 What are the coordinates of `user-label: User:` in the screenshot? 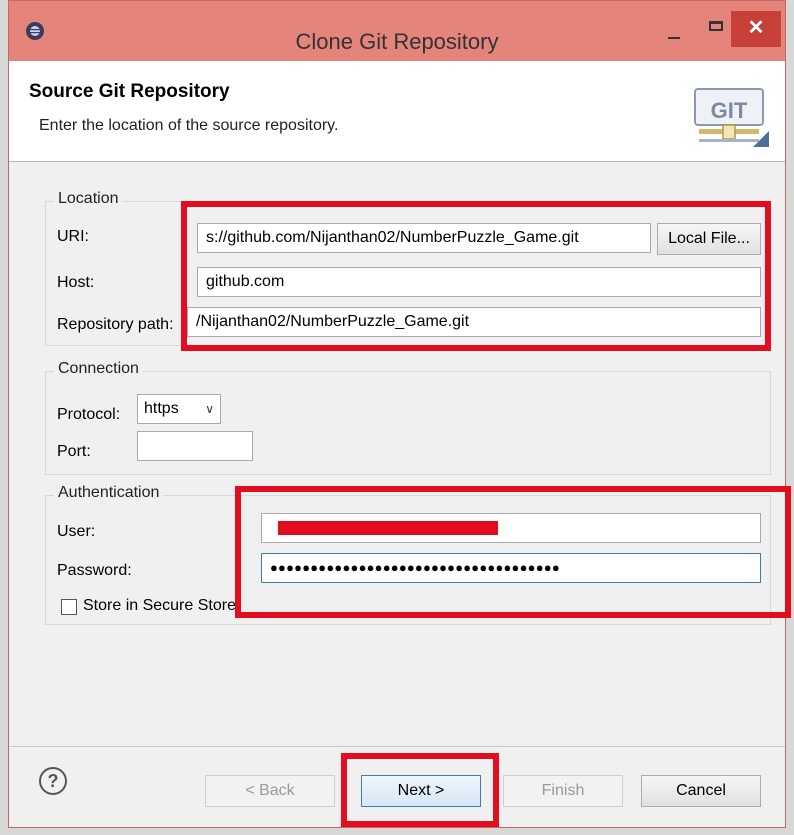 It's located at (76, 531).